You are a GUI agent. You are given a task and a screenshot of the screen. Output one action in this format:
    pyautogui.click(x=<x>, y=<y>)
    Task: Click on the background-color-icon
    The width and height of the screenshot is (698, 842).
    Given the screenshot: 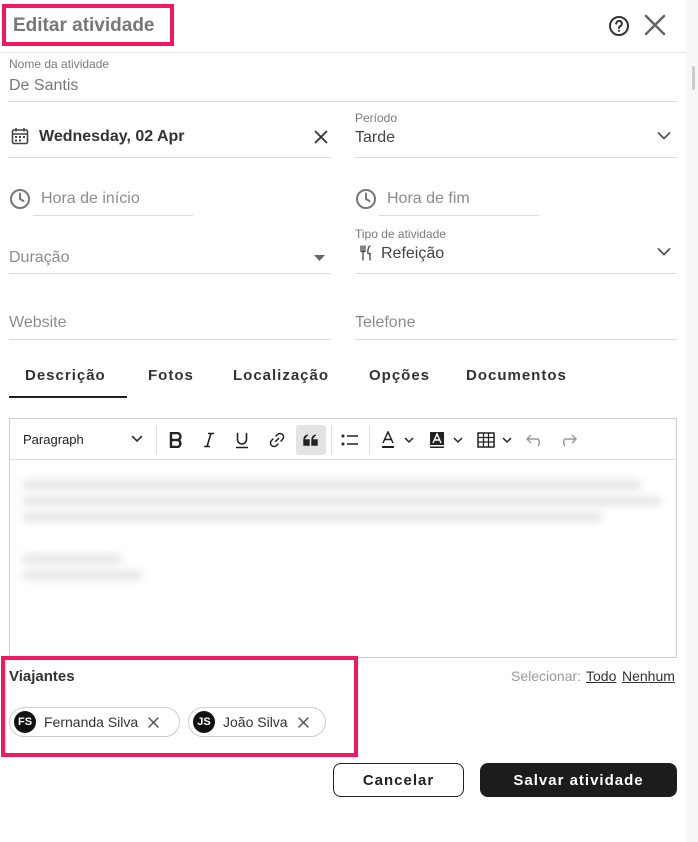 What is the action you would take?
    pyautogui.click(x=446, y=440)
    